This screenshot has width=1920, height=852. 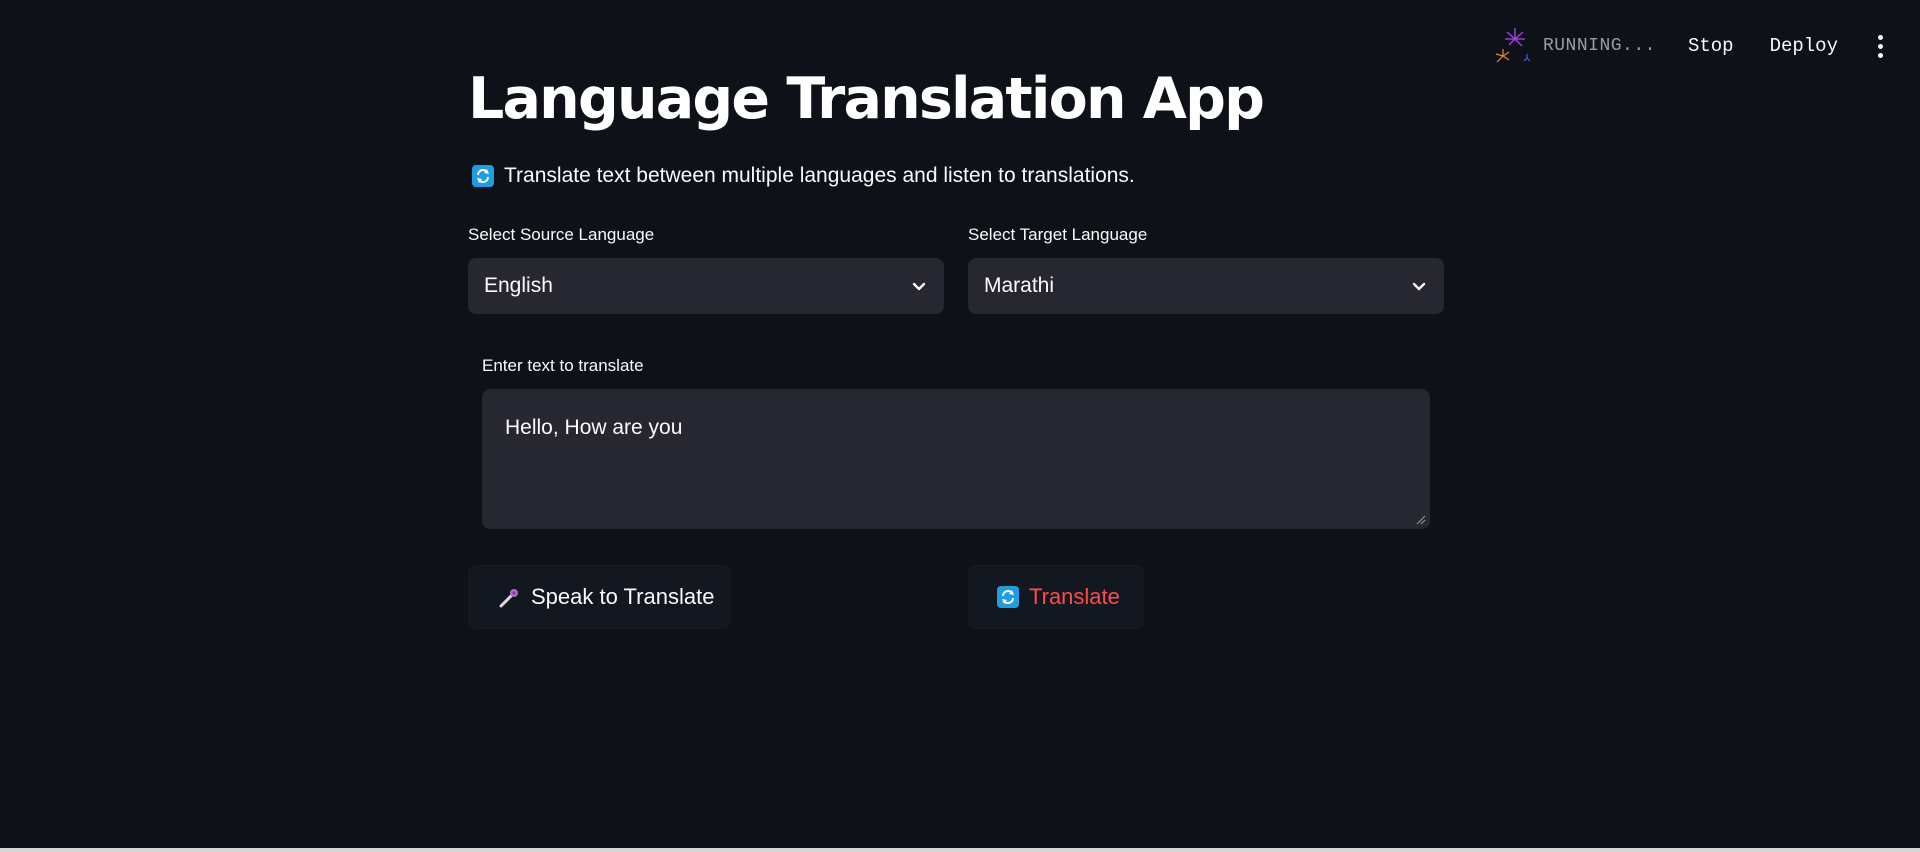 What do you see at coordinates (623, 596) in the screenshot?
I see `speak-button-label: Speak to Translate` at bounding box center [623, 596].